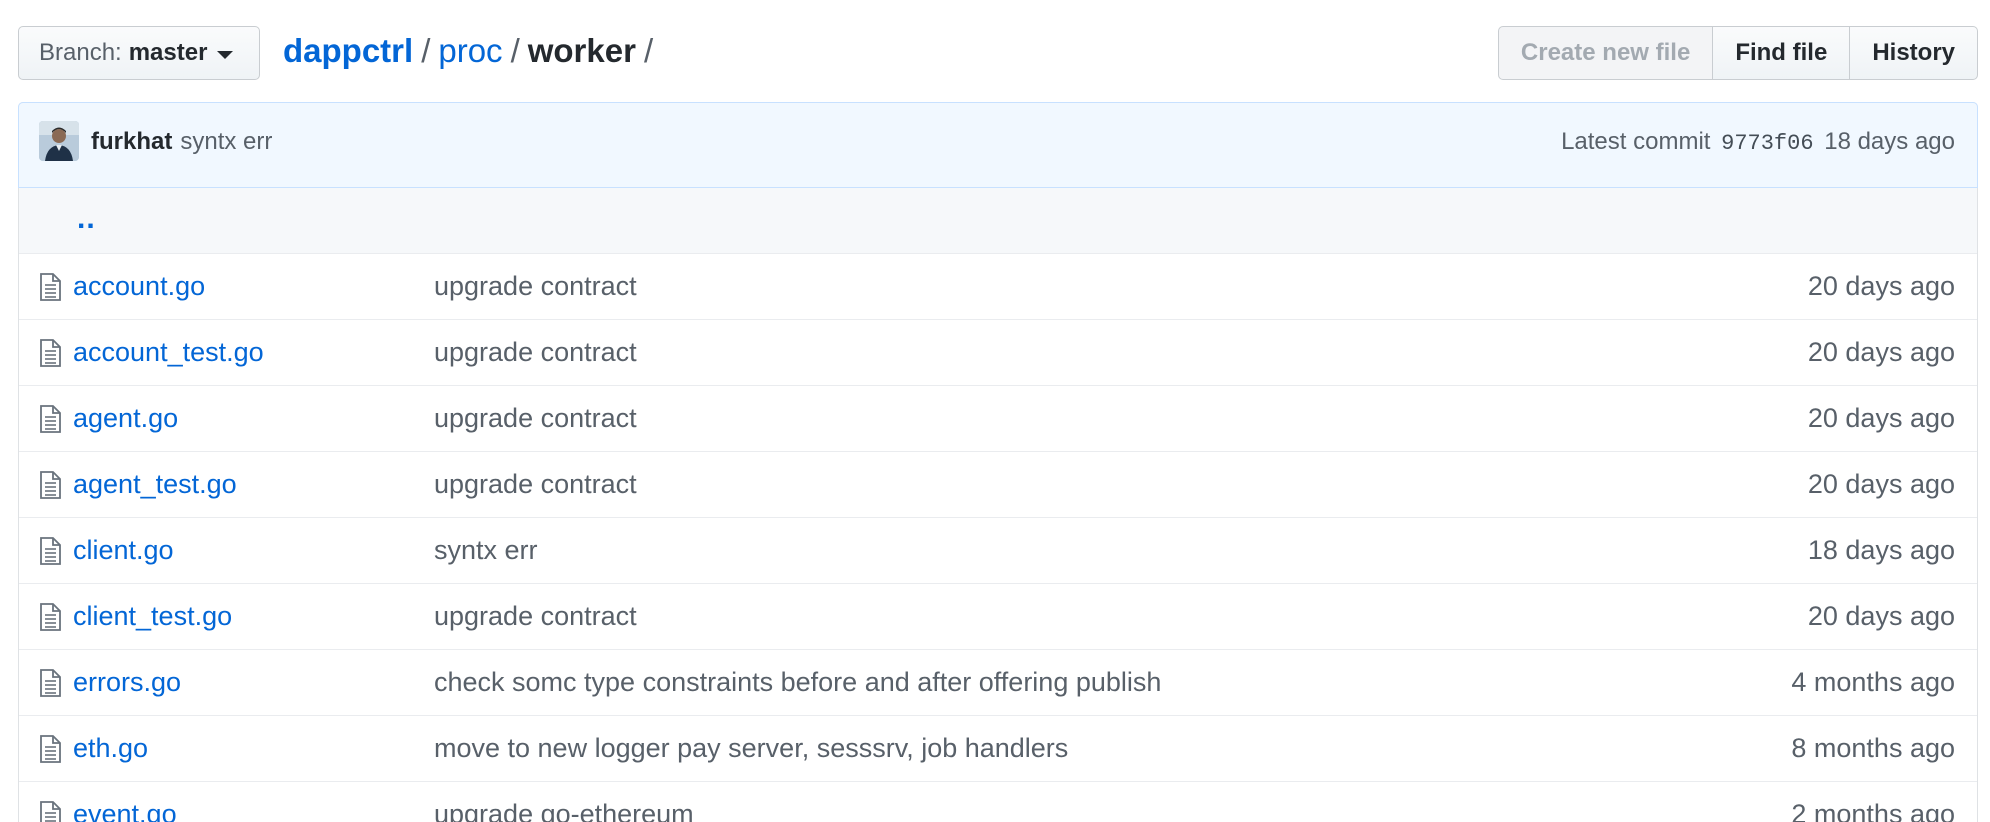 This screenshot has height=822, width=1990. Describe the element at coordinates (155, 484) in the screenshot. I see `file-name-link: agent_test.go` at that location.